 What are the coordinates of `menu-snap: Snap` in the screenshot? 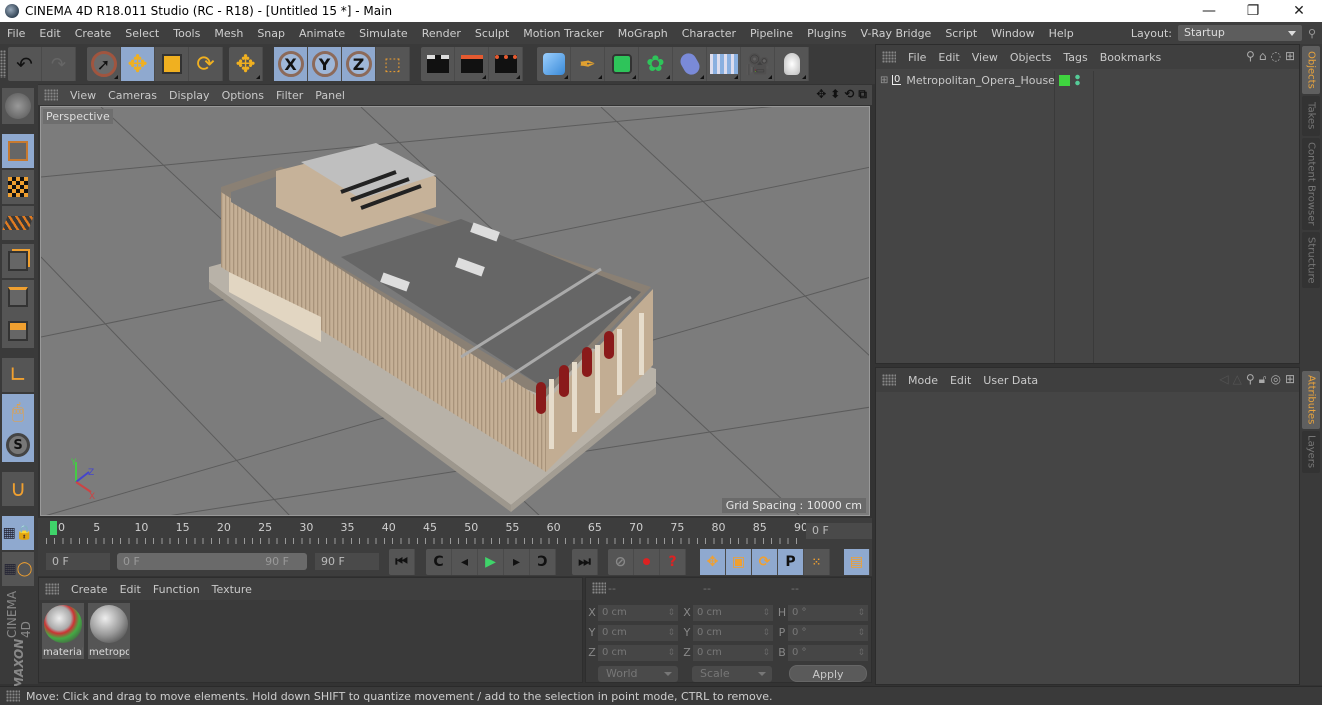 It's located at (271, 33).